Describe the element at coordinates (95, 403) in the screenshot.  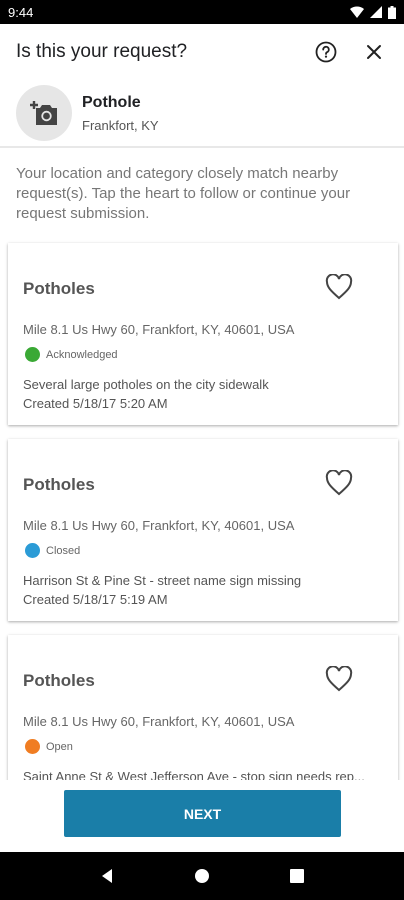
I see `card-created: Created 5/18/17 5:20 AM` at that location.